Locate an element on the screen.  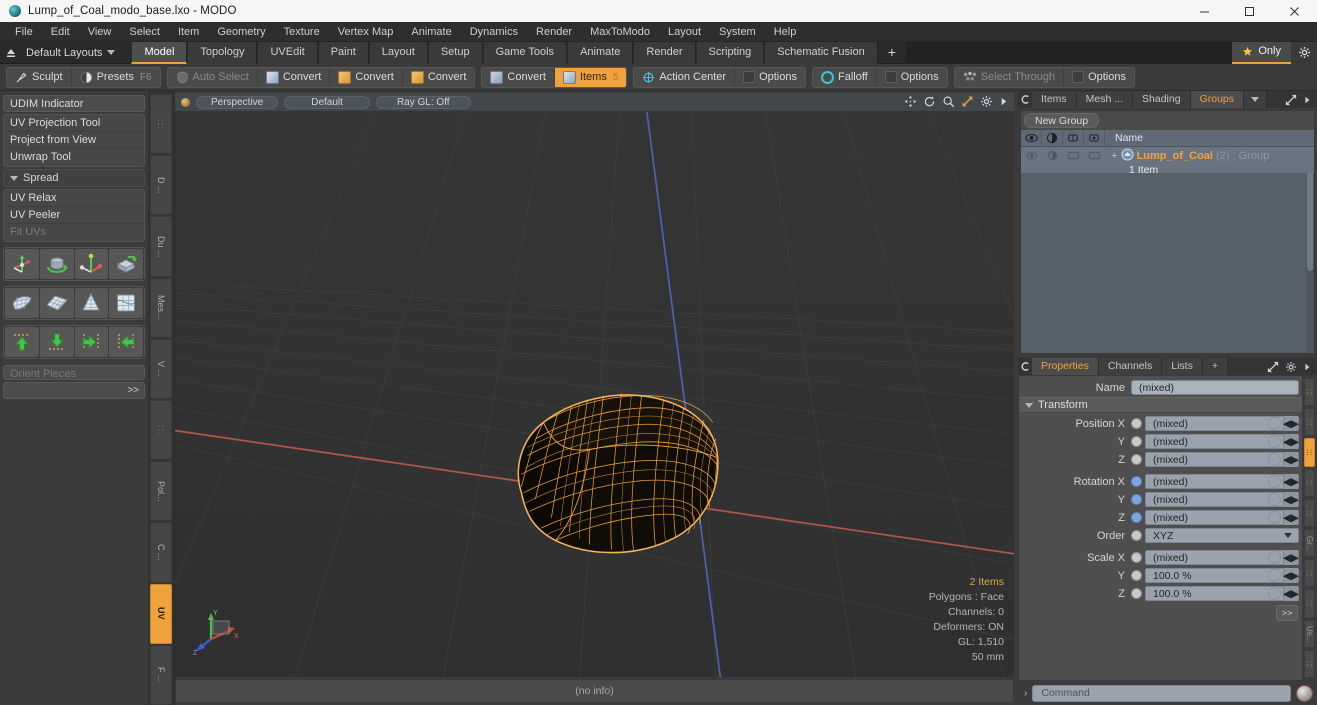
tab-setup: Setup is located at coordinates (455, 52).